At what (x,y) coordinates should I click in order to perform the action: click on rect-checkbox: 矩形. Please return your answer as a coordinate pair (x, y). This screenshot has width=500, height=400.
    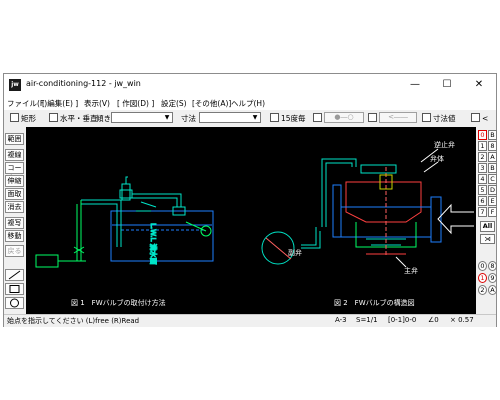
    Looking at the image, I should click on (23, 118).